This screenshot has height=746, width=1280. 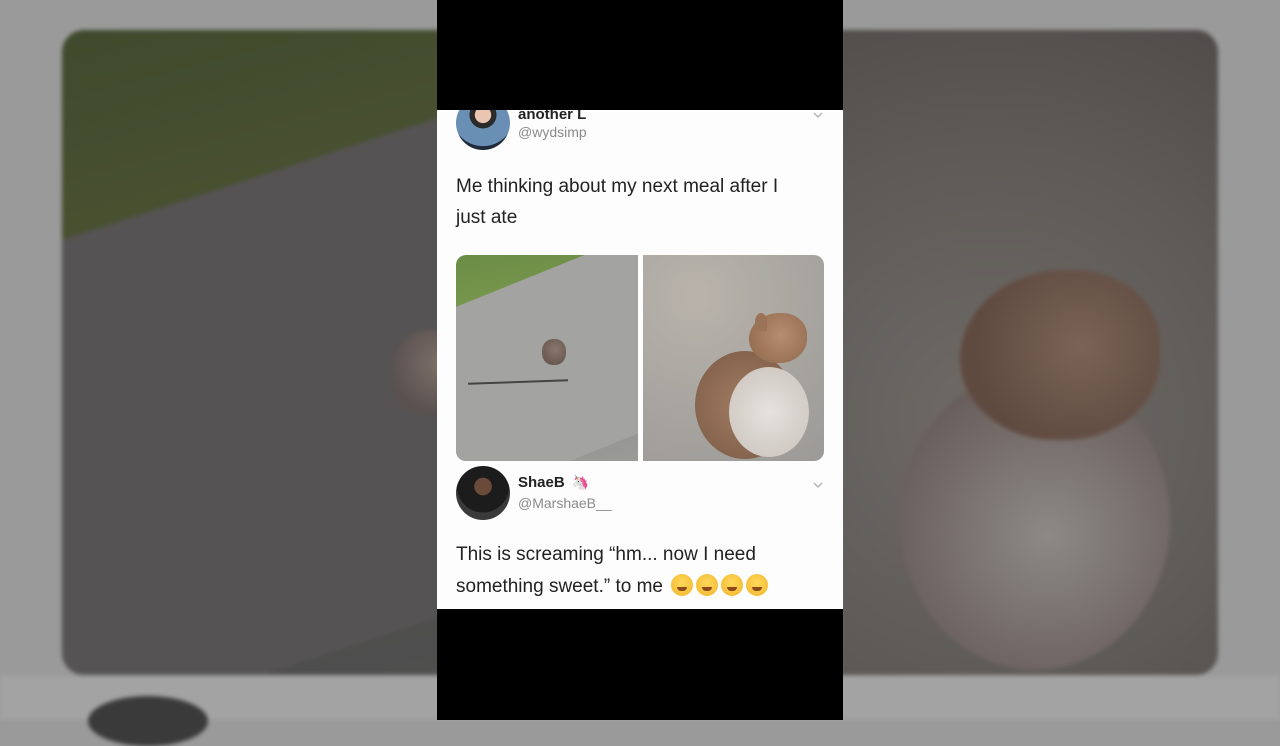 What do you see at coordinates (483, 130) in the screenshot?
I see `avatar-wydsimp` at bounding box center [483, 130].